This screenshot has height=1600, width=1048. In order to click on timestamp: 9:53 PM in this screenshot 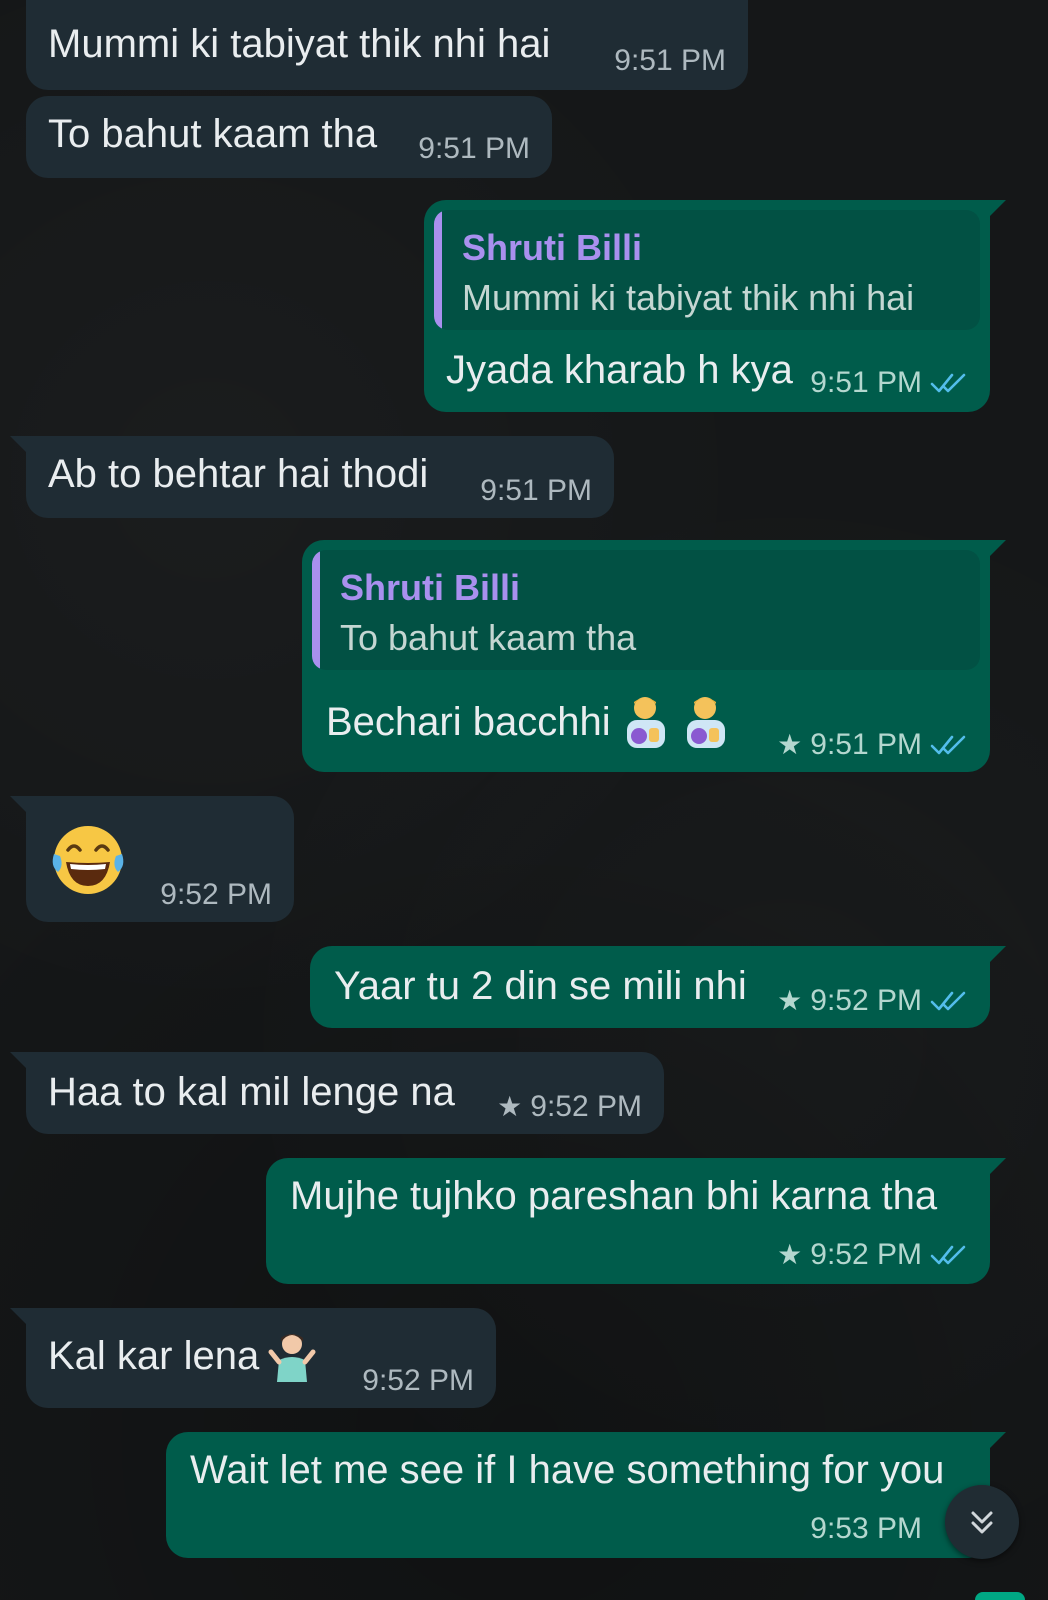, I will do `click(866, 1528)`.